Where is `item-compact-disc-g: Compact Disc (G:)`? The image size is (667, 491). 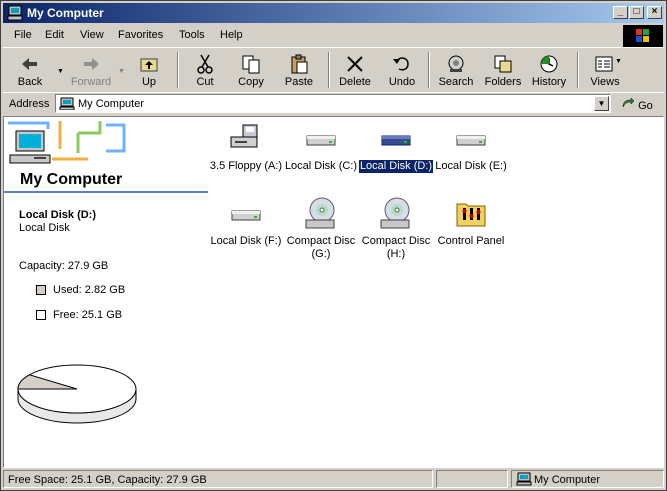
item-compact-disc-g: Compact Disc (G:) is located at coordinates (321, 228).